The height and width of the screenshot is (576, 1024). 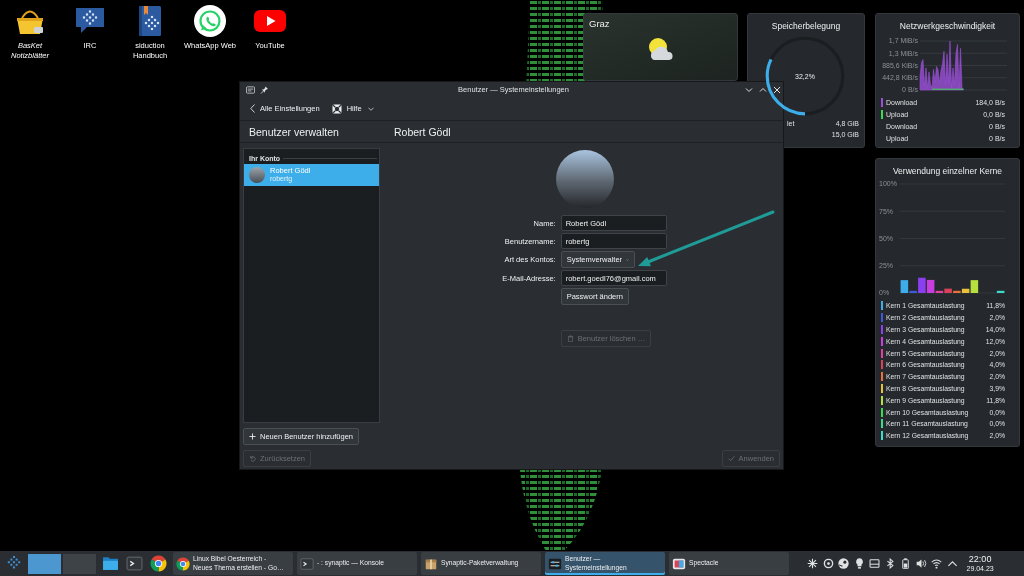 I want to click on bar, so click(x=1000, y=291).